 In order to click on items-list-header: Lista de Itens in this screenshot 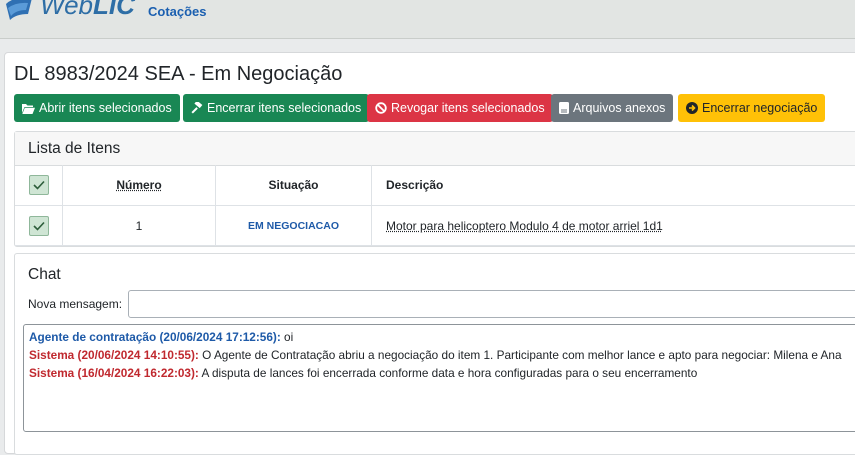, I will do `click(435, 149)`.